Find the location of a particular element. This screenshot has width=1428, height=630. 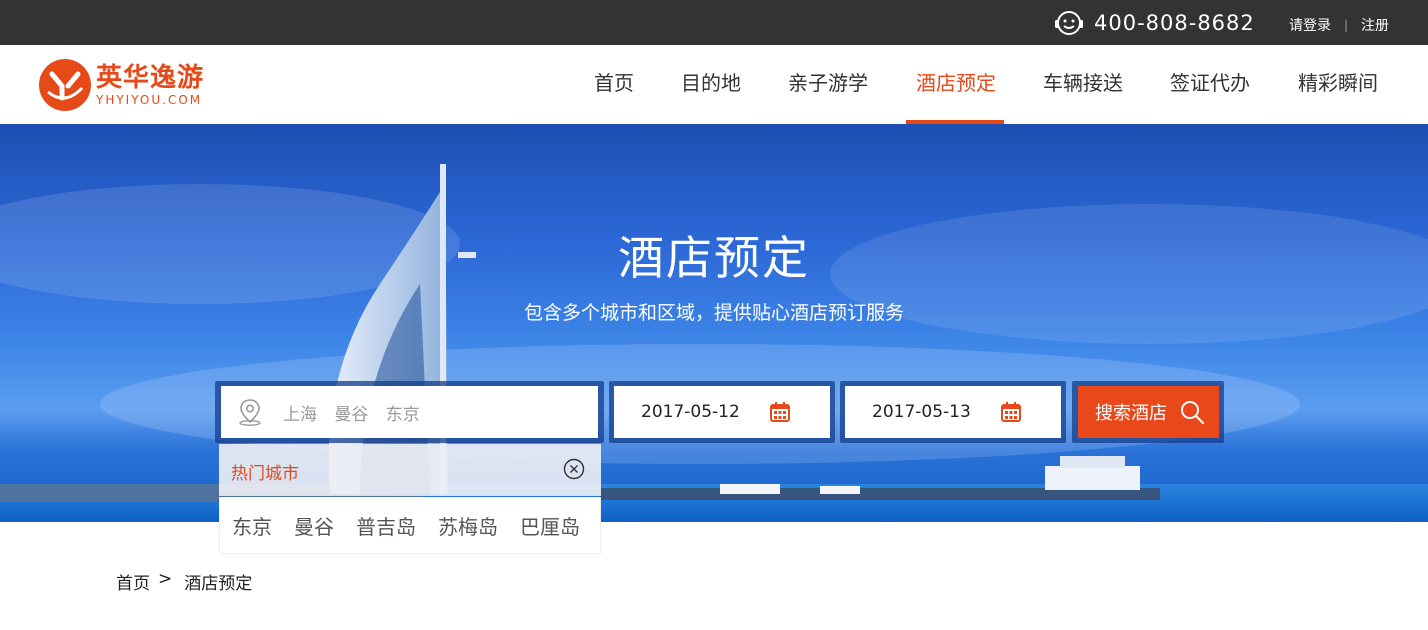

nav-home: 首页 is located at coordinates (614, 84).